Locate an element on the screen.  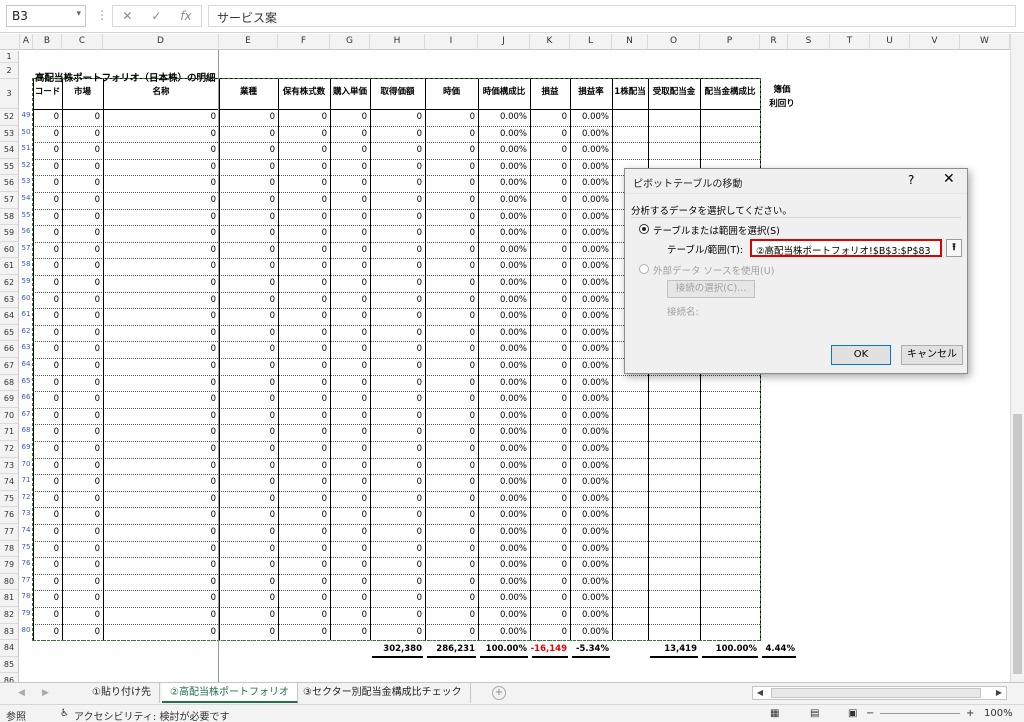
column-header: P is located at coordinates (730, 42).